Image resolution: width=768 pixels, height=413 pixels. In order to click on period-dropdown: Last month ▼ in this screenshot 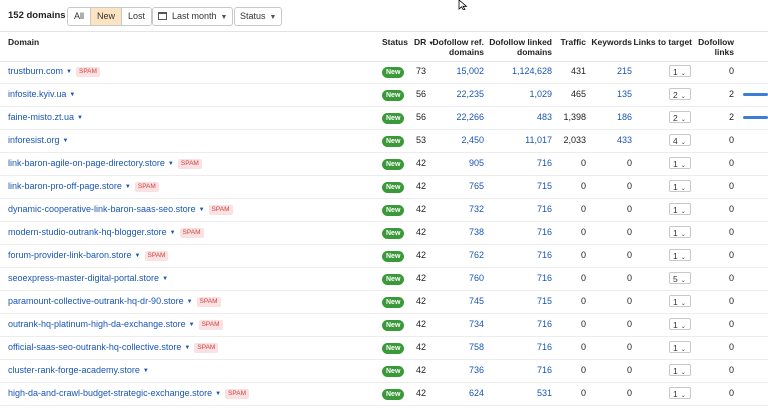, I will do `click(193, 16)`.